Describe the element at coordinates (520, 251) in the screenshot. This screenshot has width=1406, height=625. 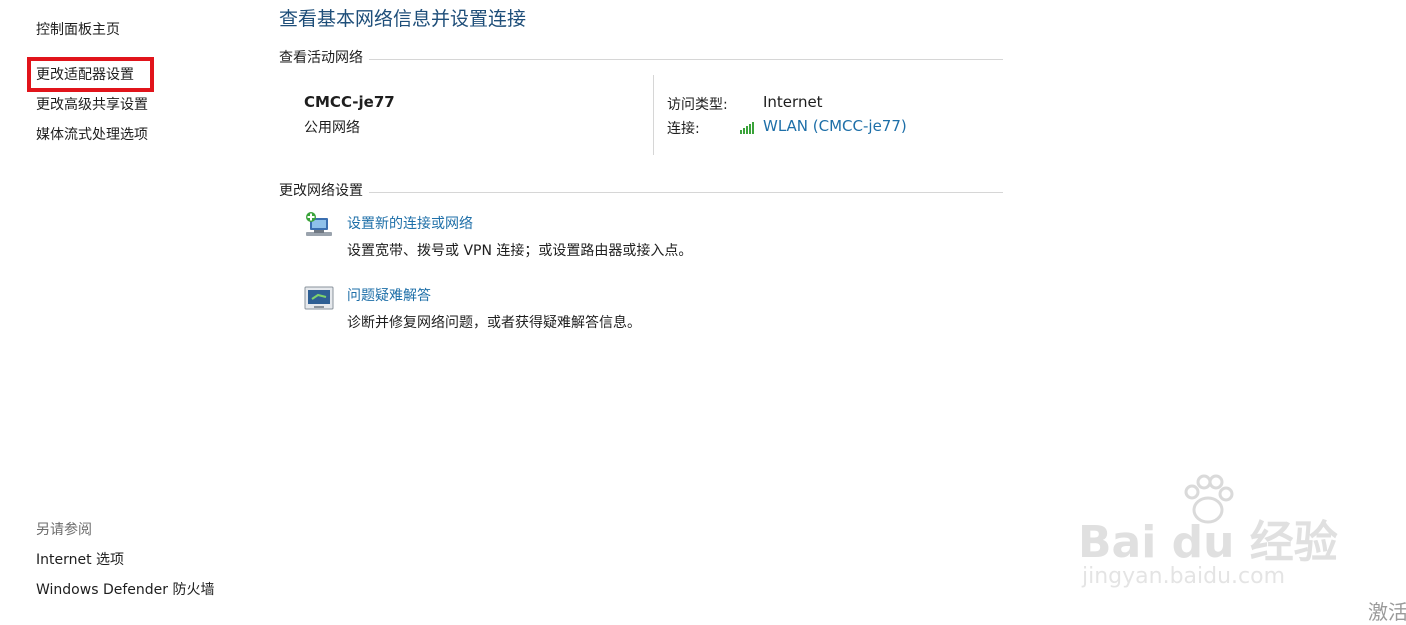
I see `setup-new-connection-desc: 设置宽带、拨号或 VPN 连接；或设置路由器或接入点。` at that location.